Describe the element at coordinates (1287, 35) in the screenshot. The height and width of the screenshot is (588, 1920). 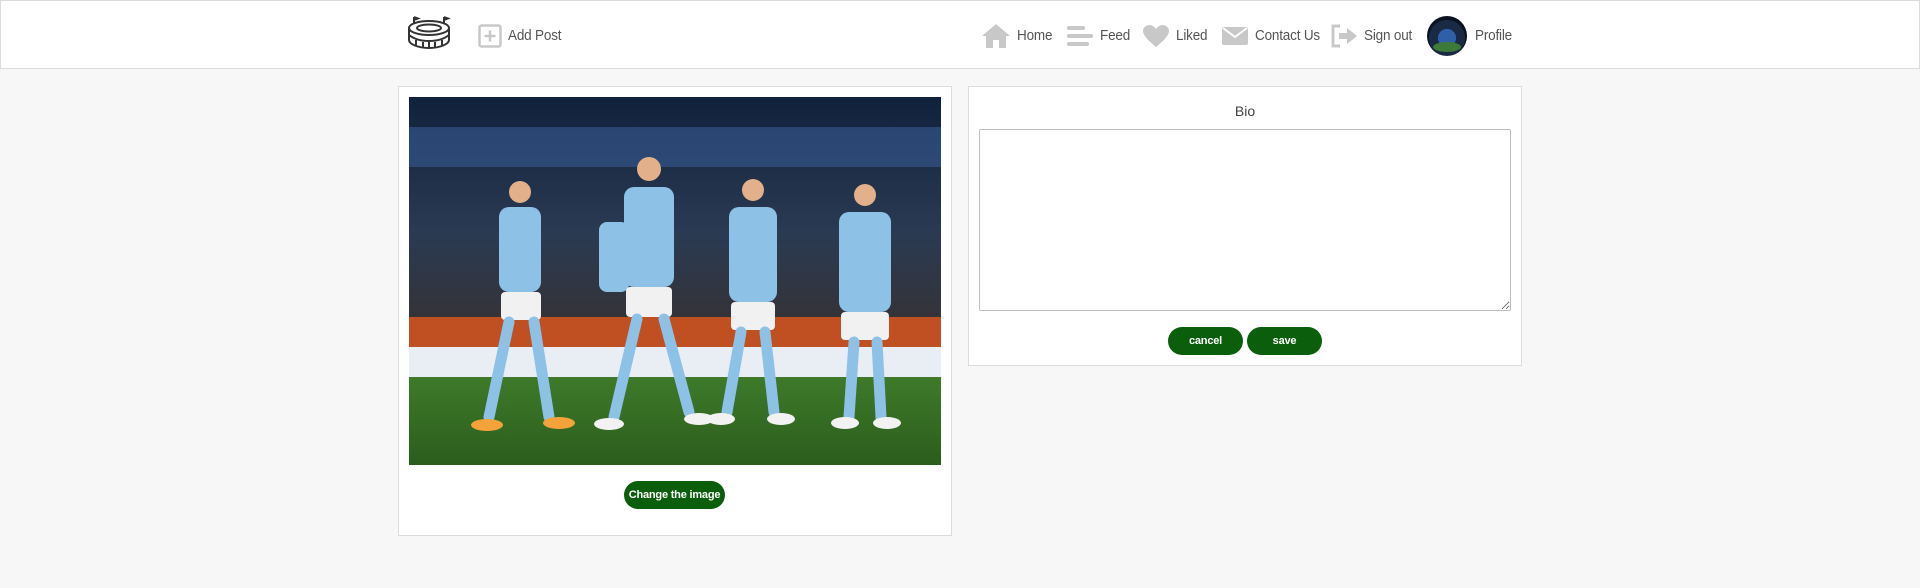
I see `nav-contact-label: Contact Us` at that location.